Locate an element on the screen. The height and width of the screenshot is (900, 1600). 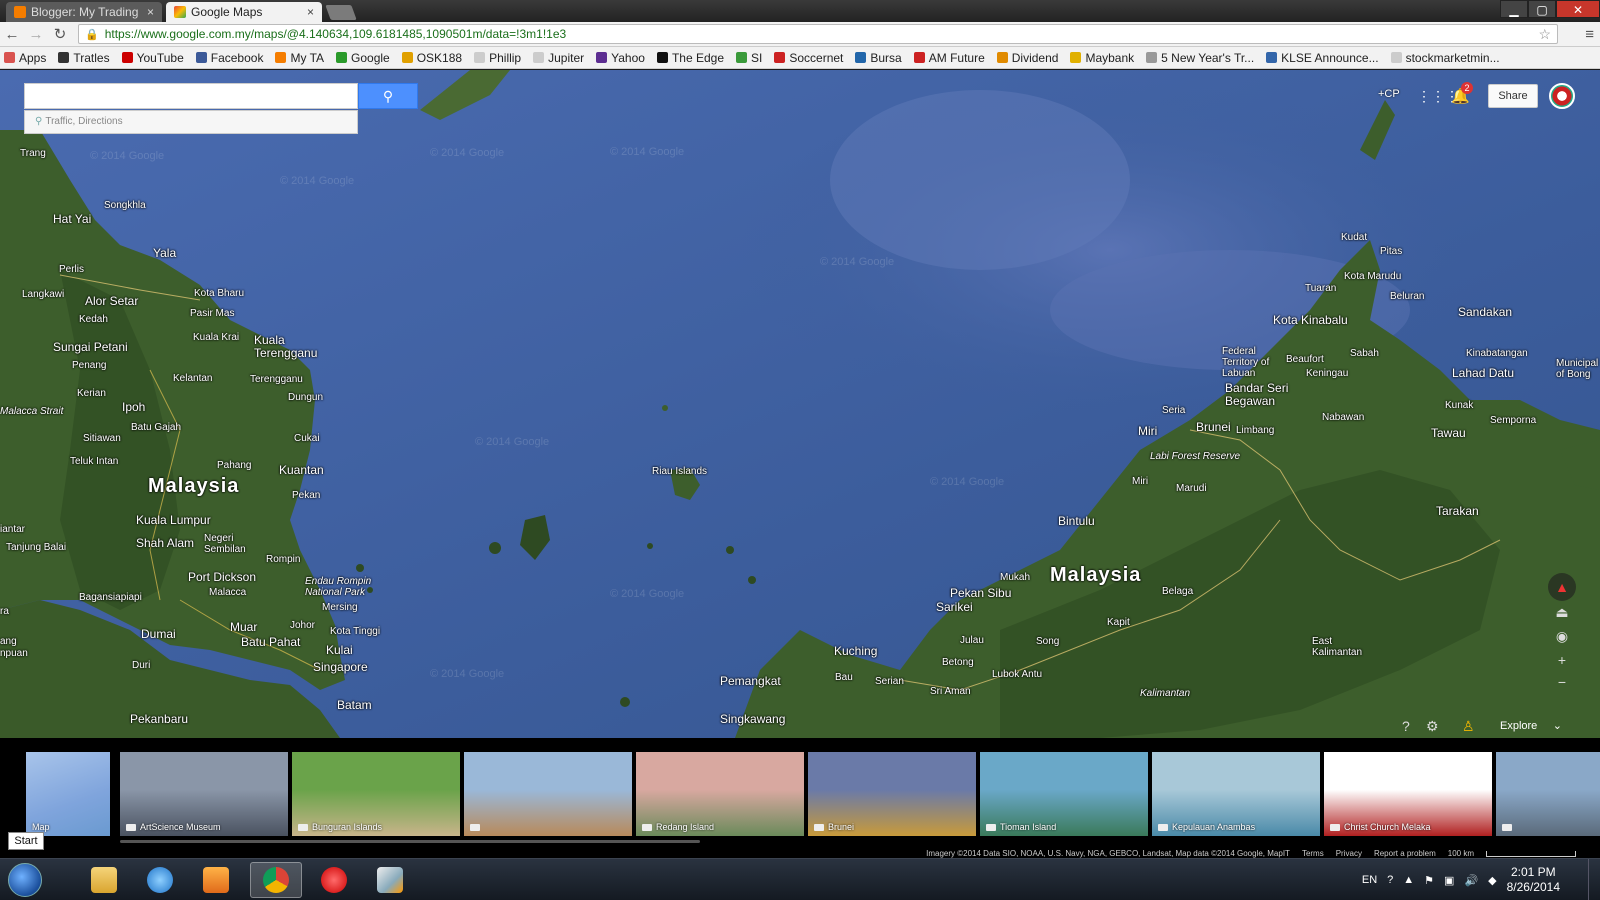
reload-icon: ↻ is located at coordinates (60, 34).